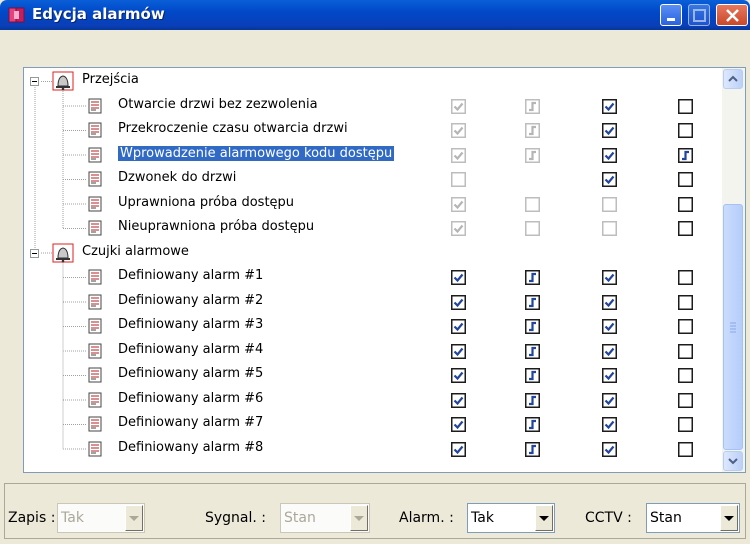 This screenshot has height=544, width=750. Describe the element at coordinates (608, 518) in the screenshot. I see `cctv-label: CCTV :` at that location.